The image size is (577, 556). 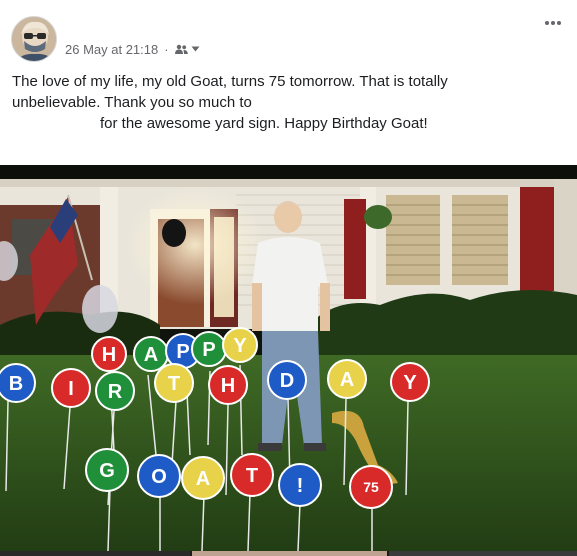 I want to click on sign-letter: 75, so click(x=371, y=487).